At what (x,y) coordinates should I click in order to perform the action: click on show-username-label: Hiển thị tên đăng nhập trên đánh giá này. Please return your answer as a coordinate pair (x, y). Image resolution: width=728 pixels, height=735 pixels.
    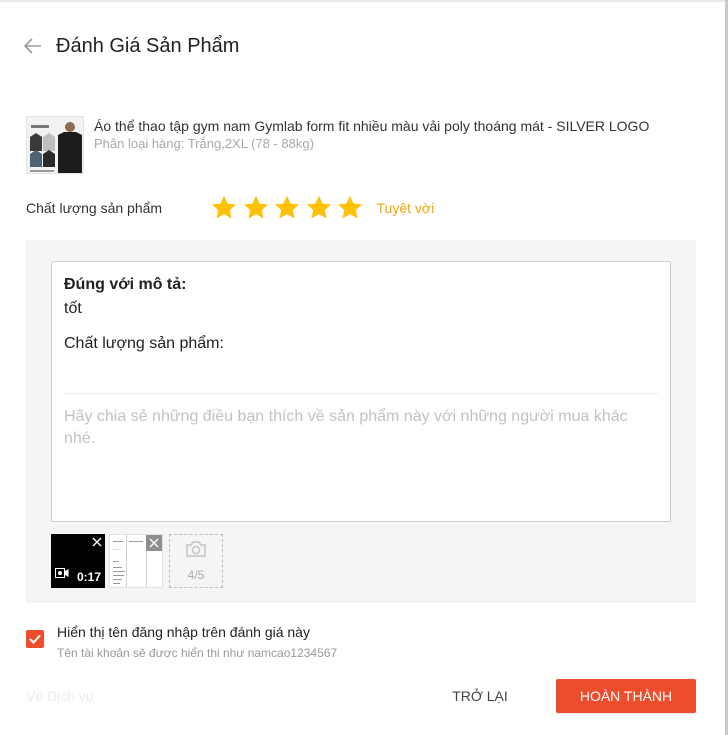
    Looking at the image, I should click on (183, 632).